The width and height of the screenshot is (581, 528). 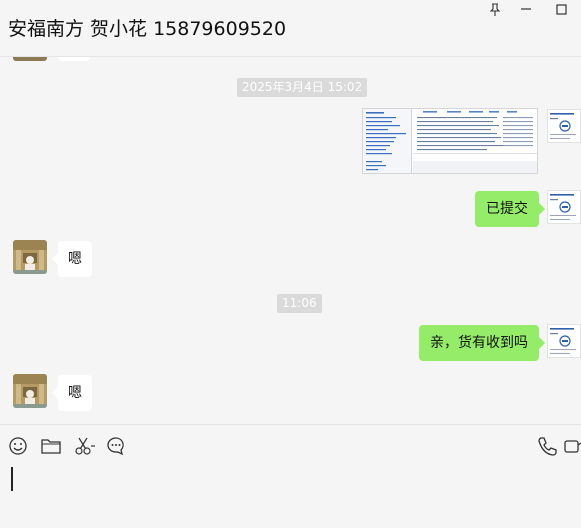 I want to click on timestamp: 2025年3月4日 15:02, so click(x=302, y=87).